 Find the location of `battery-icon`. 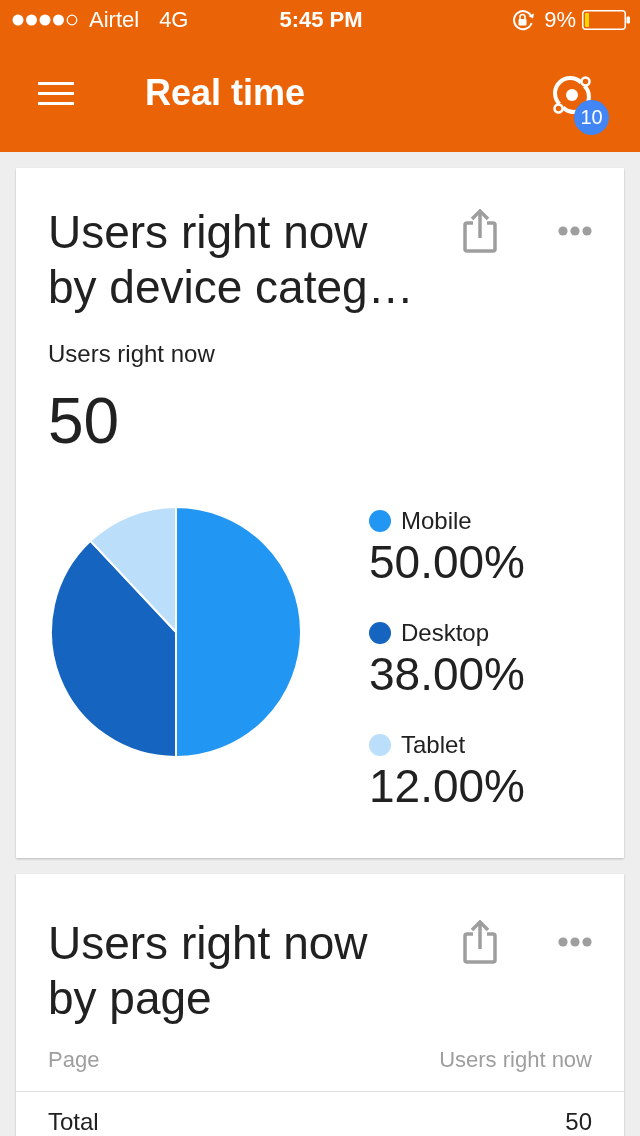

battery-icon is located at coordinates (606, 20).